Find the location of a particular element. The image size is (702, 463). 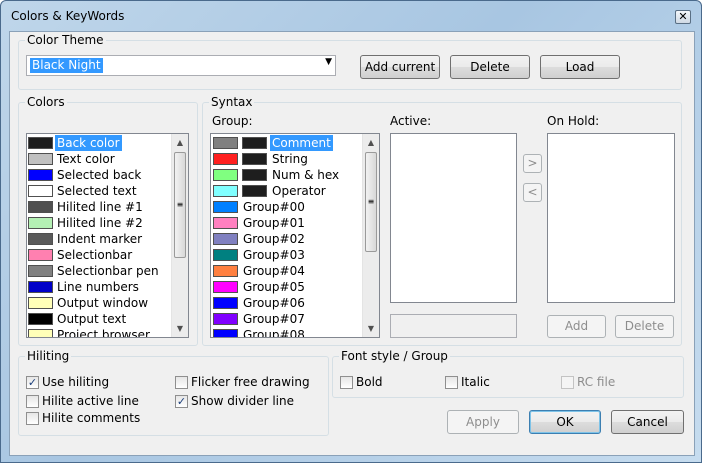

checkbox-label: Flicker free drawing is located at coordinates (250, 382).